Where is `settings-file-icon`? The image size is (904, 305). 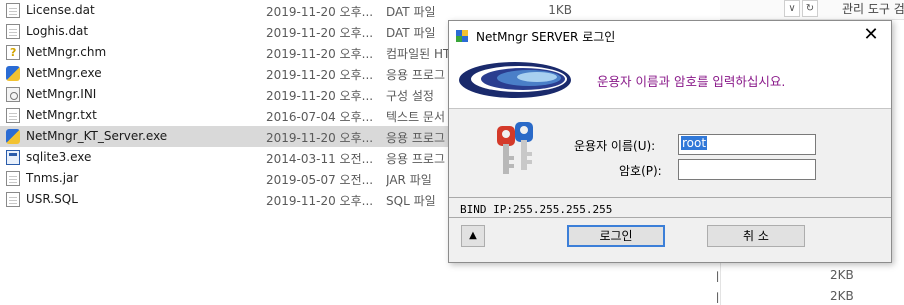
settings-file-icon is located at coordinates (13, 94).